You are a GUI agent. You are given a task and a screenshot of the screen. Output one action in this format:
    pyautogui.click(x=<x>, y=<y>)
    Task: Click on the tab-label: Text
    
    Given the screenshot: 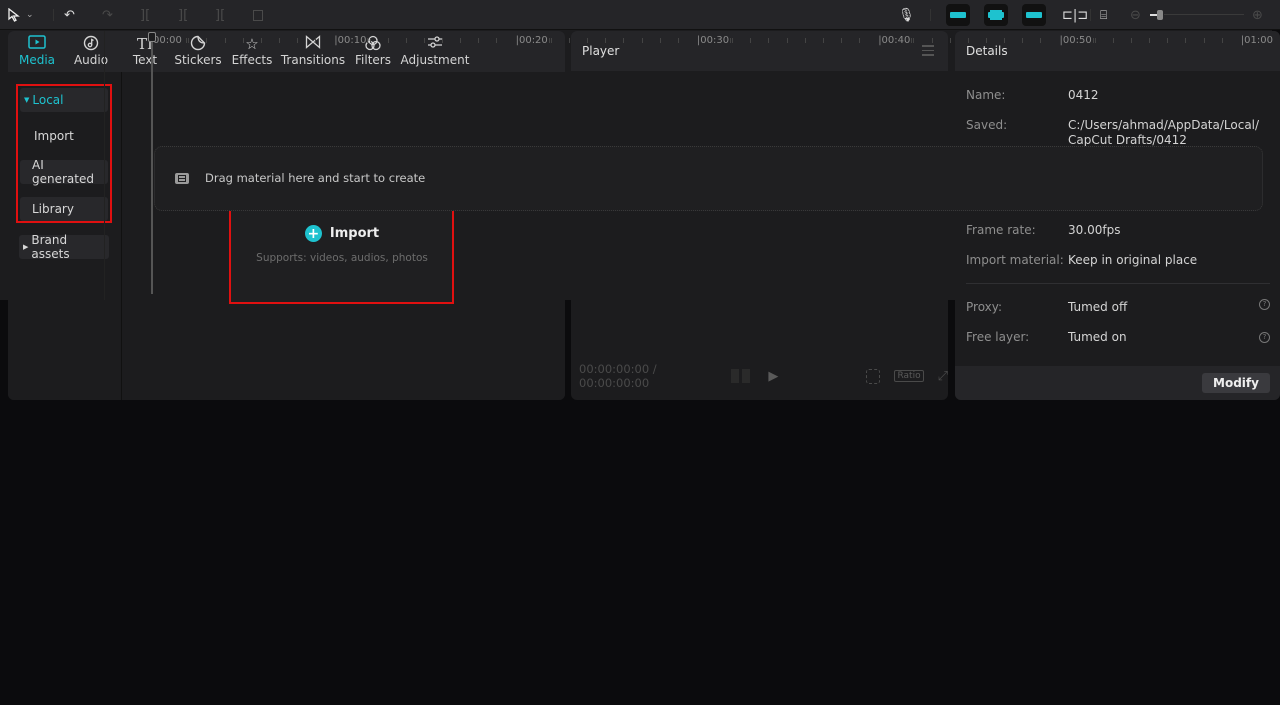 What is the action you would take?
    pyautogui.click(x=145, y=60)
    